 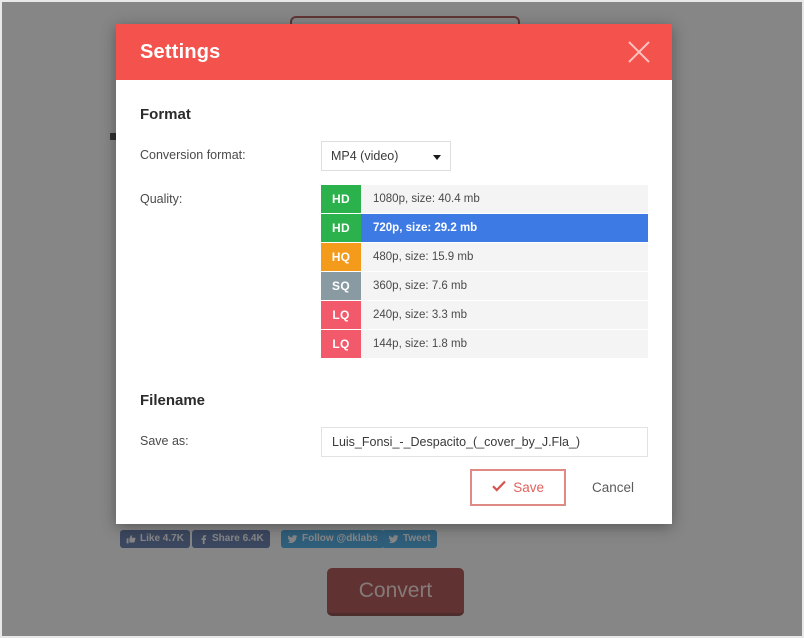 What do you see at coordinates (504, 199) in the screenshot?
I see `quality-option-label: 1080p, size: 40.4 mb` at bounding box center [504, 199].